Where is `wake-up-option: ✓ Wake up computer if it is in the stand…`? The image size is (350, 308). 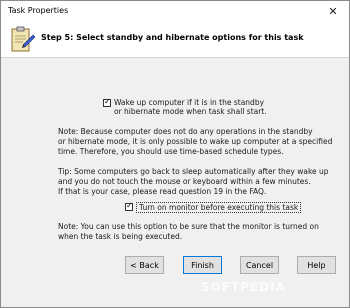
wake-up-option: ✓ Wake up computer if it is in the stand… is located at coordinates (185, 106).